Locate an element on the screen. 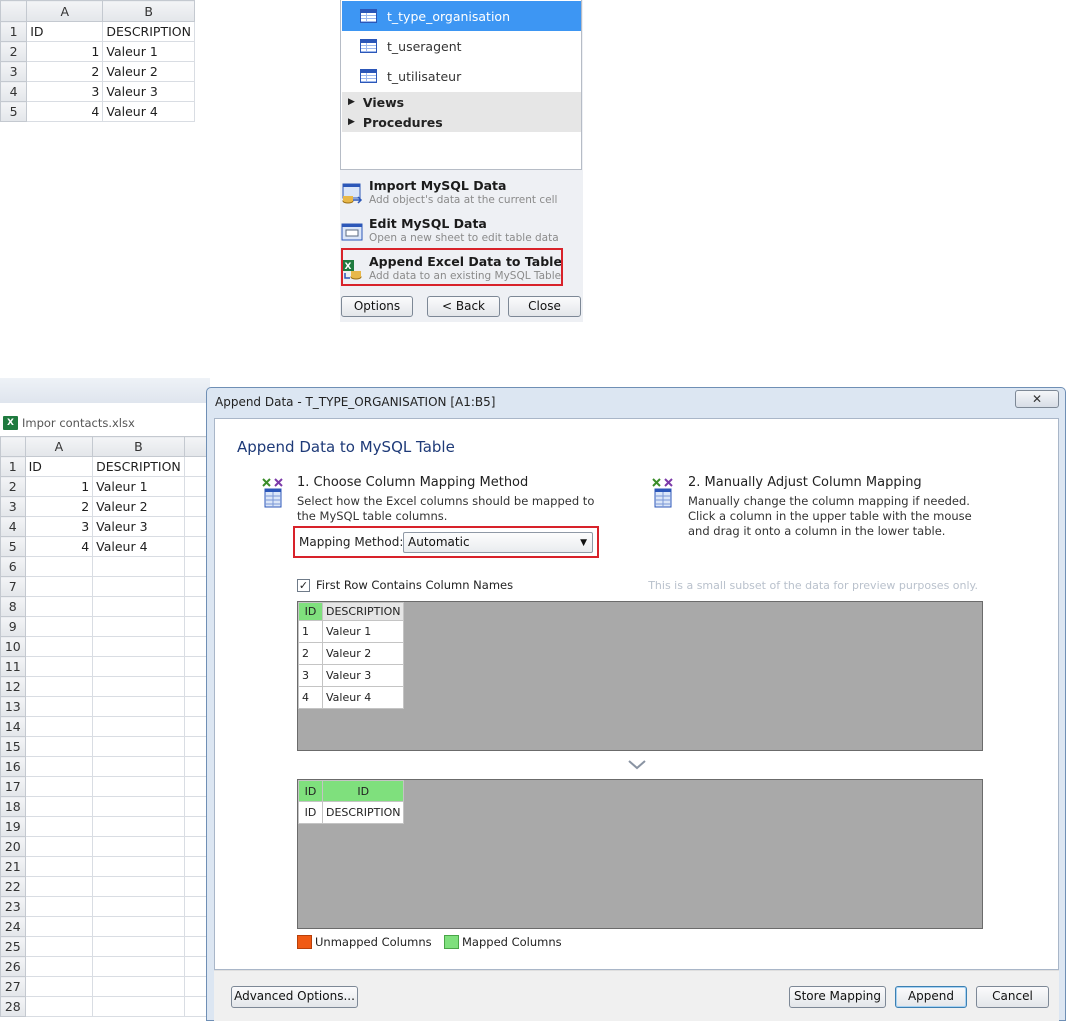  row-header: 7 is located at coordinates (13, 586).